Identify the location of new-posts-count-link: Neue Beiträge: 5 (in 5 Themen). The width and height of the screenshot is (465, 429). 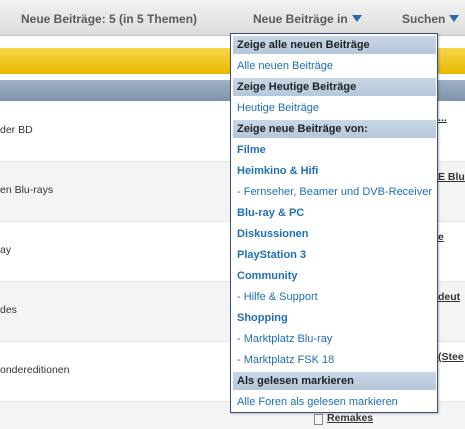
(109, 19).